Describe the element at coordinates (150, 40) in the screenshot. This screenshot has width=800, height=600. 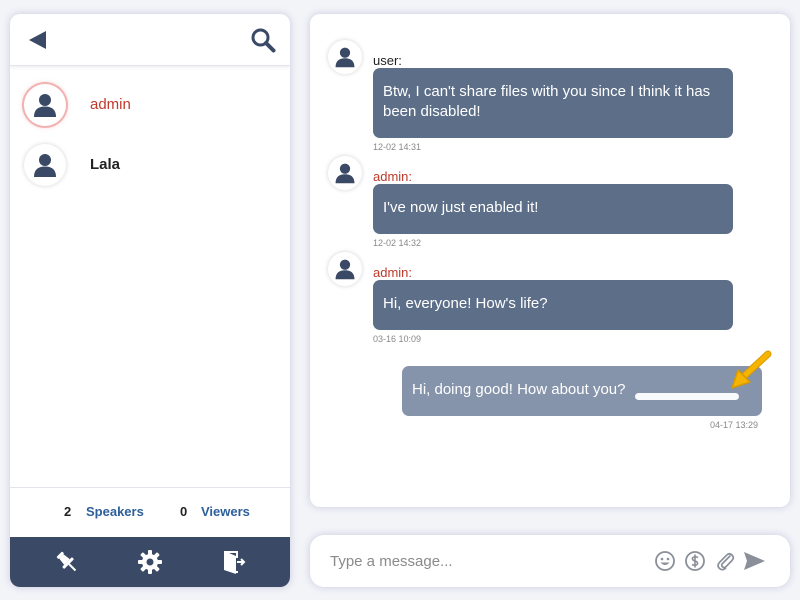
I see `participants-header` at that location.